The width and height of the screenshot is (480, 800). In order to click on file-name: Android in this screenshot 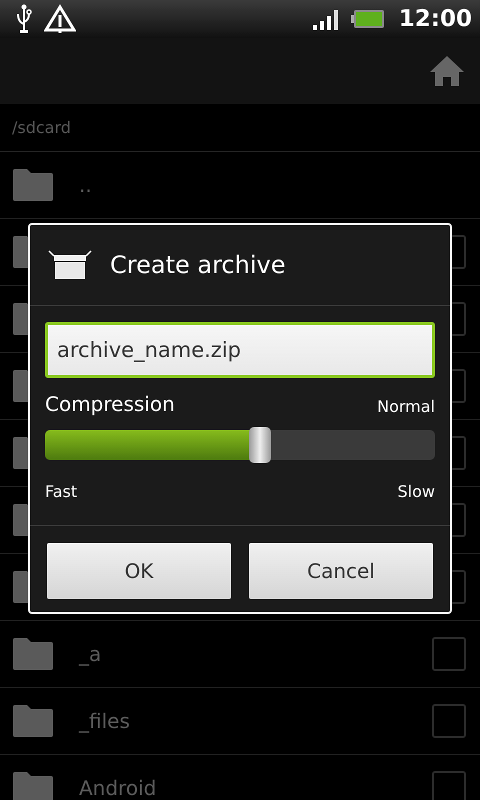, I will do `click(117, 788)`.